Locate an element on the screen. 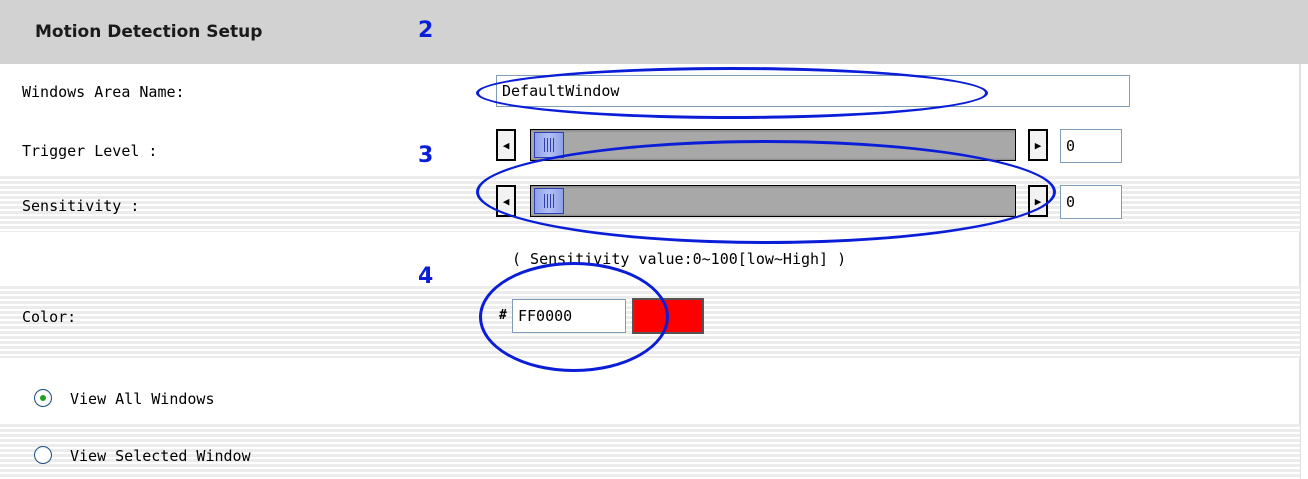  view-all-windows-radio is located at coordinates (43, 398).